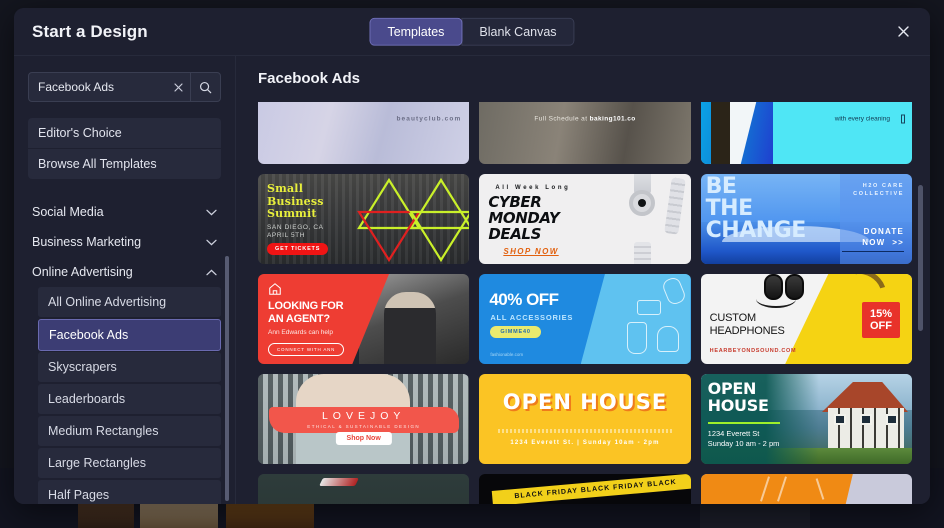 The height and width of the screenshot is (528, 944). I want to click on template-card-cyber-monday: All Week Long CYBER MONDAY DEALS SHOP NOW, so click(585, 219).